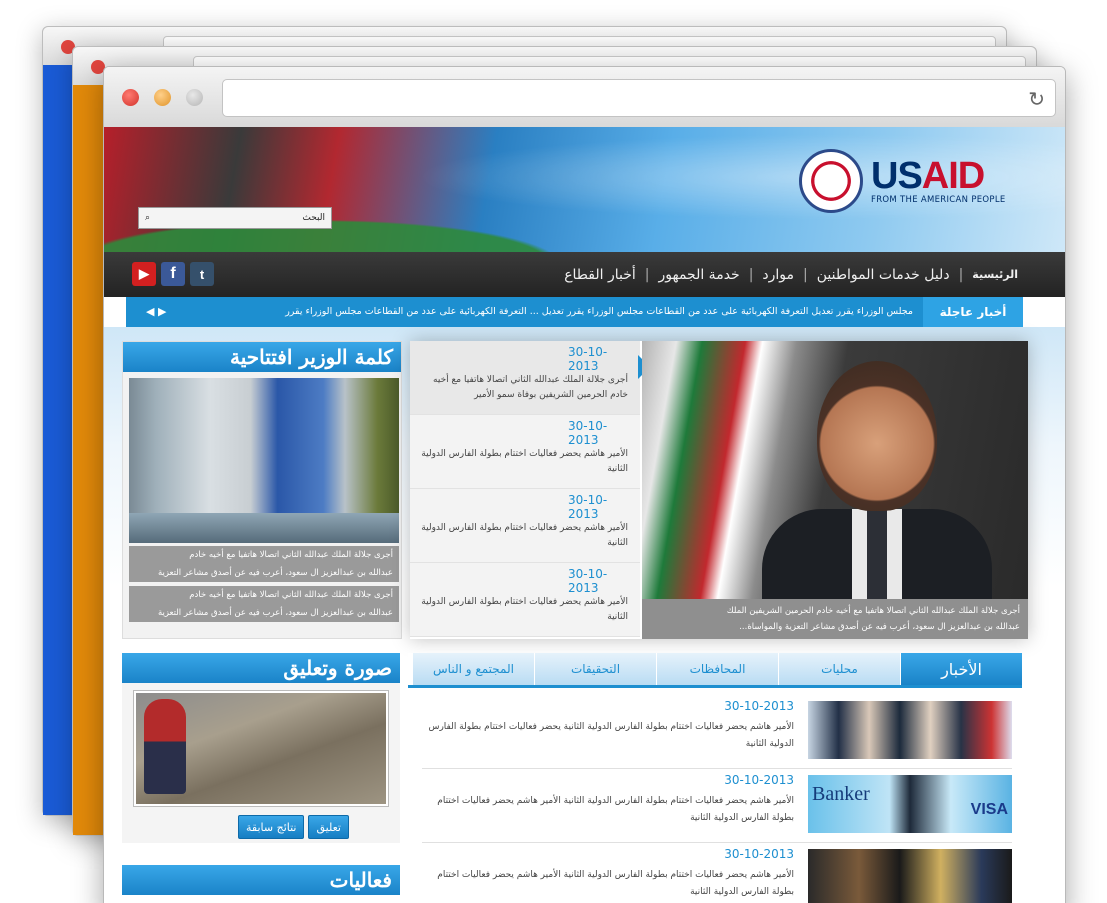 The height and width of the screenshot is (903, 1107). I want to click on search-label: البحث, so click(313, 218).